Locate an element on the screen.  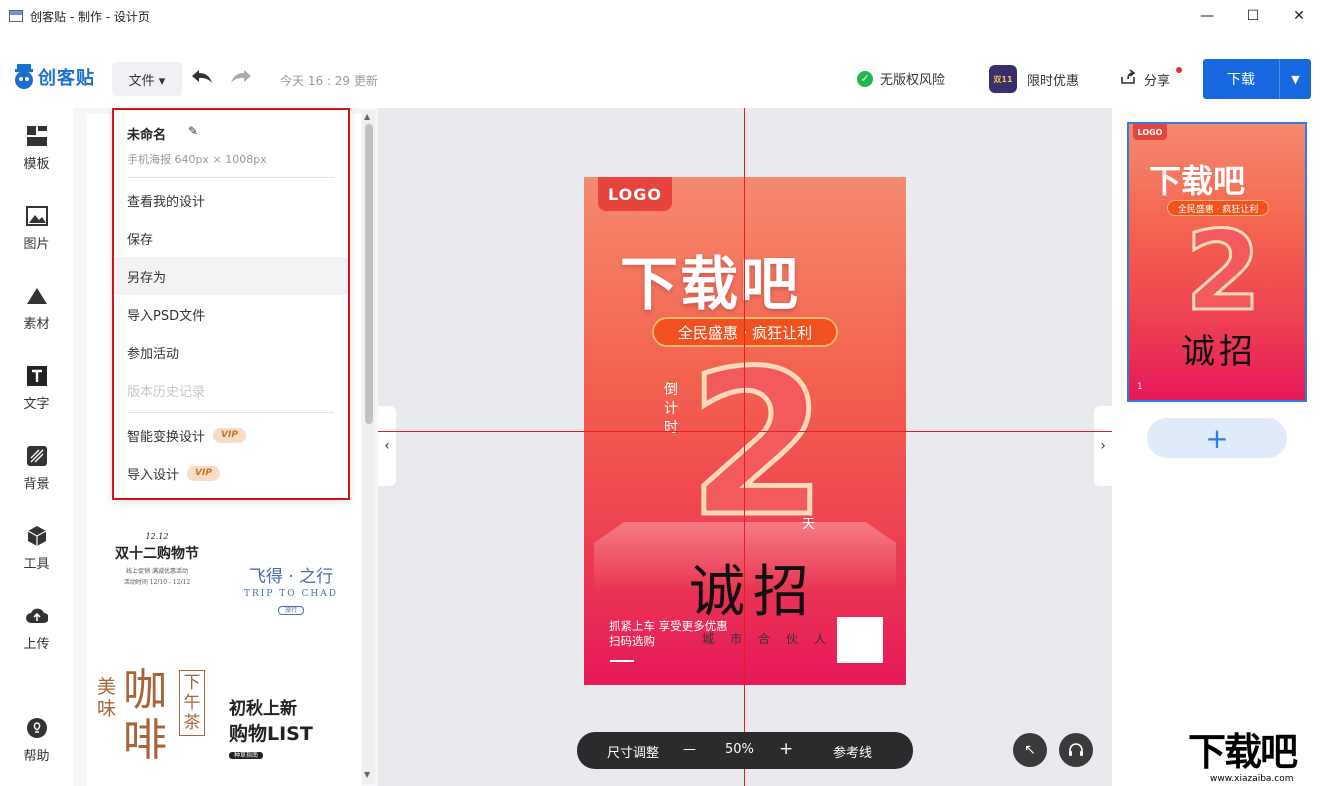
menu-item-join-event: 参加活动 is located at coordinates (231, 352).